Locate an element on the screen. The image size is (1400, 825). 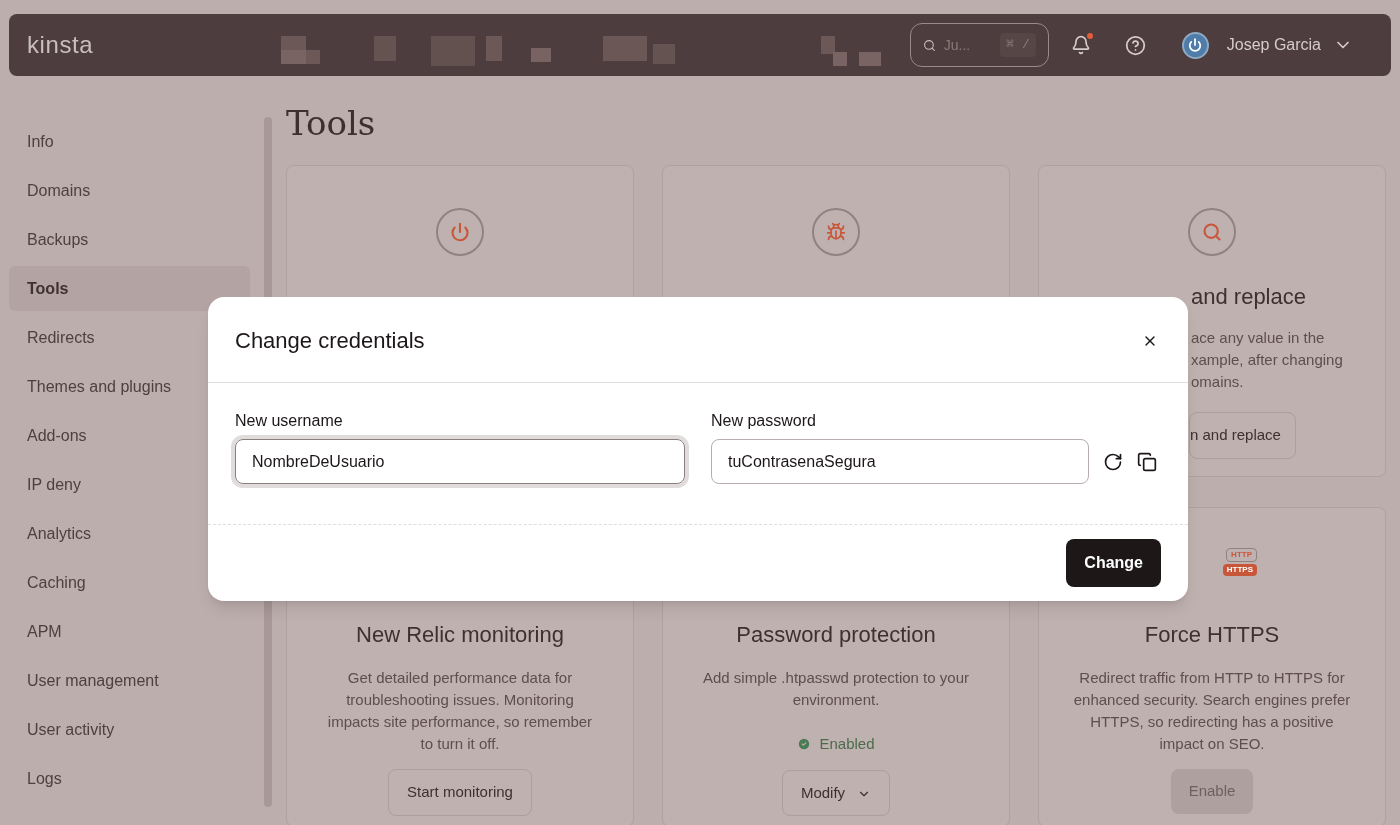
bell-icon is located at coordinates (1080, 45).